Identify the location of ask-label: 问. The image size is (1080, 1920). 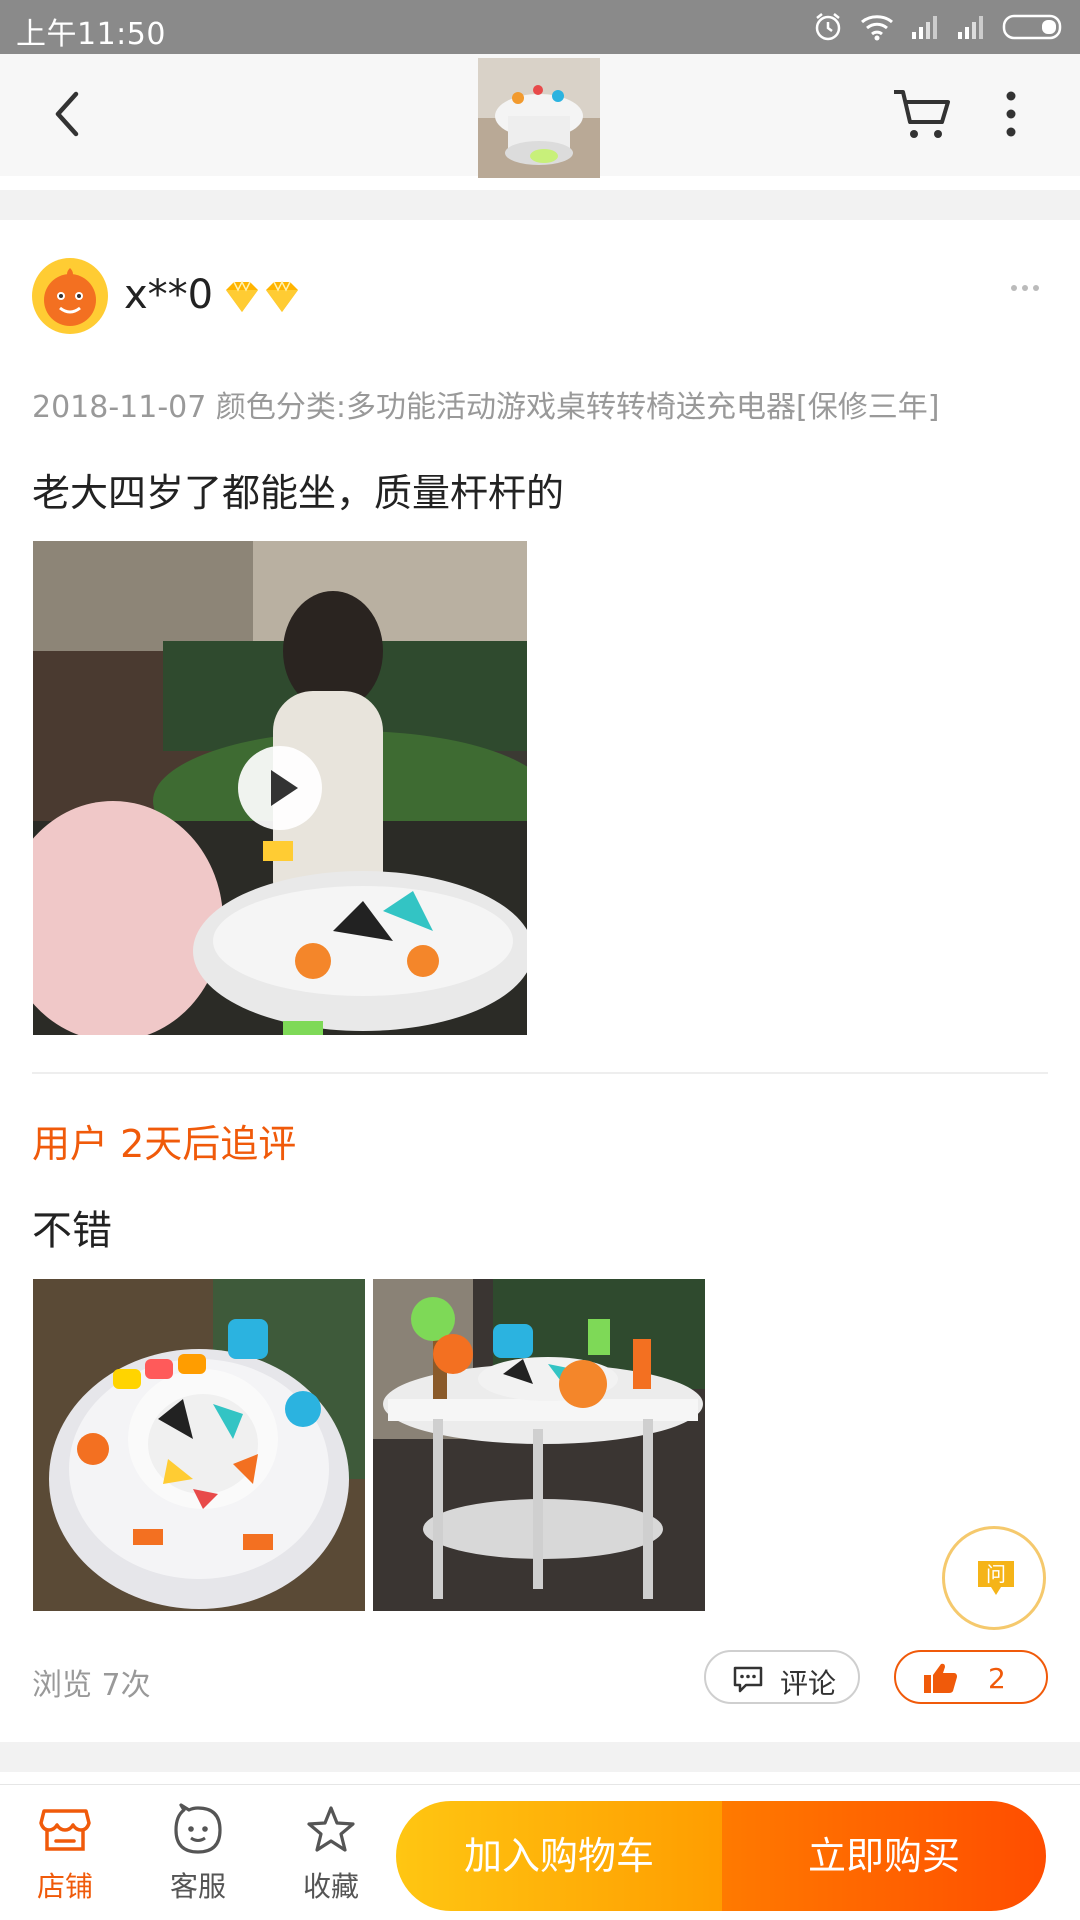
(996, 1574).